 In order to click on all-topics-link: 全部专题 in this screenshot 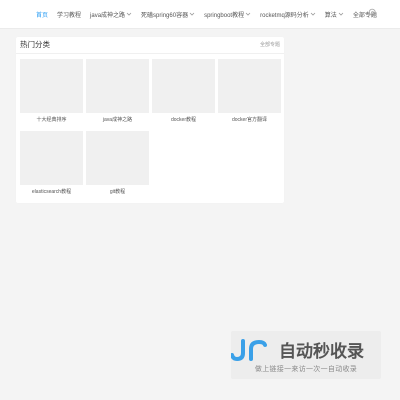, I will do `click(270, 44)`.